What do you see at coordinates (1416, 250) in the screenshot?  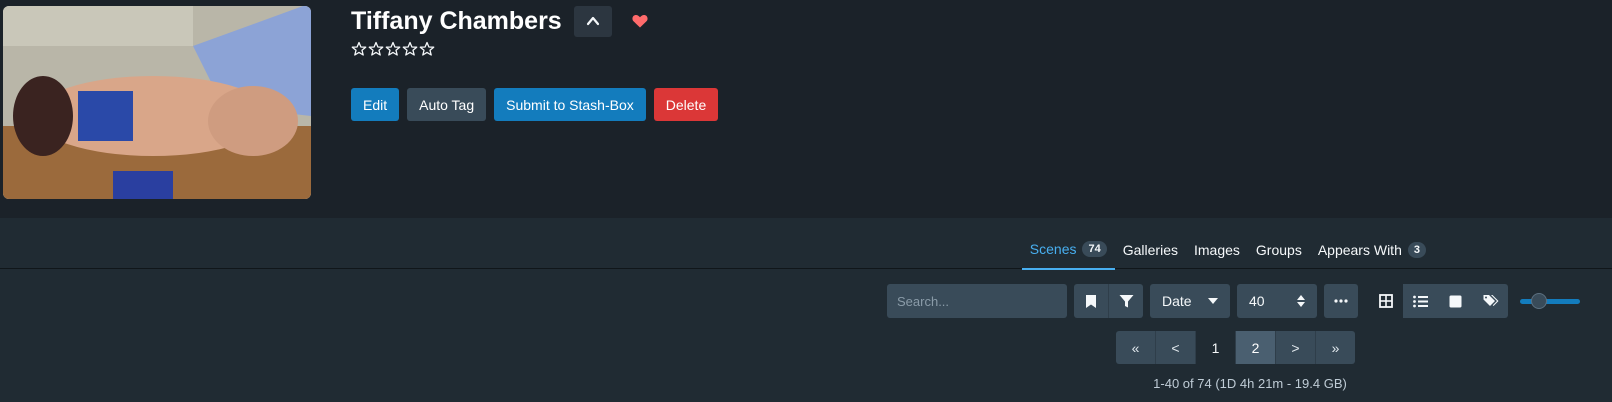 I see `count-badge: 3` at bounding box center [1416, 250].